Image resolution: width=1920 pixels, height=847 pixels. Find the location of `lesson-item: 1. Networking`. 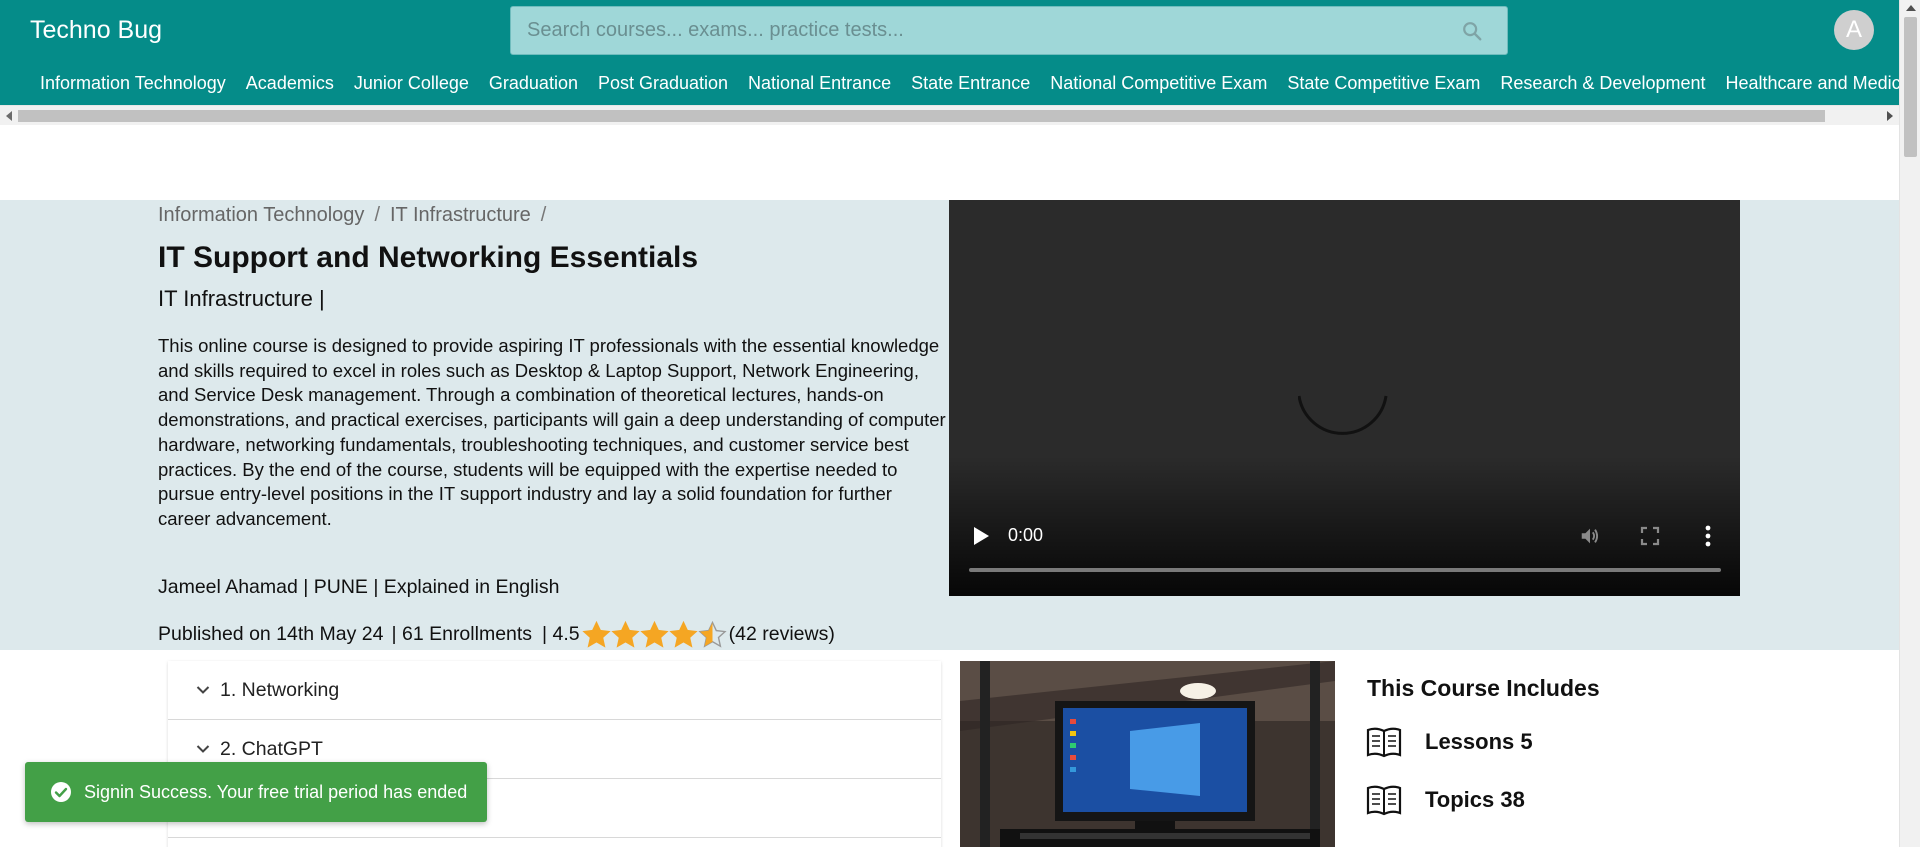

lesson-item: 1. Networking is located at coordinates (554, 690).